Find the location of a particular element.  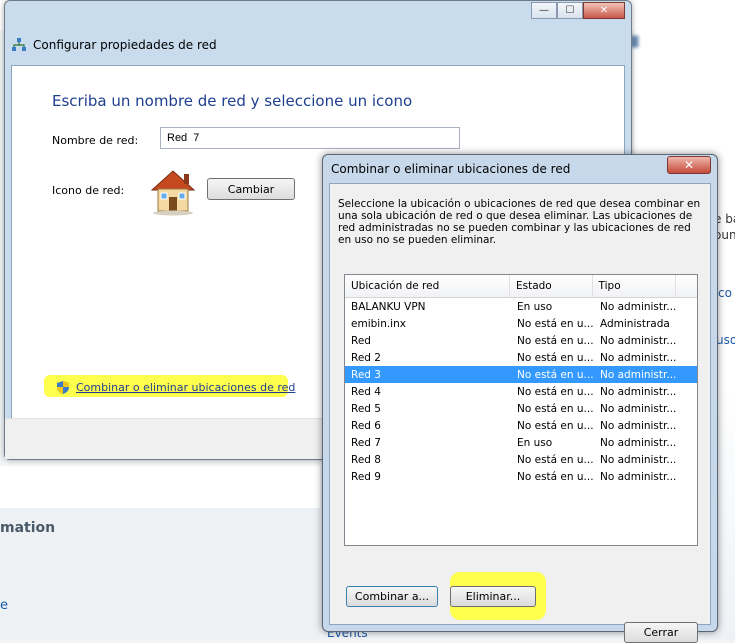

background-link: e is located at coordinates (4, 605).